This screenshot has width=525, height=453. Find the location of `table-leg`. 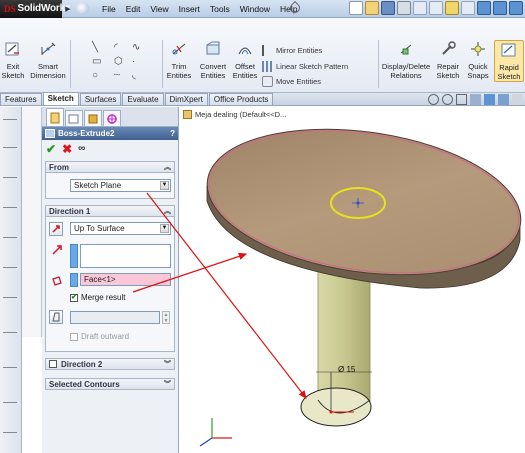

table-leg is located at coordinates (344, 335).